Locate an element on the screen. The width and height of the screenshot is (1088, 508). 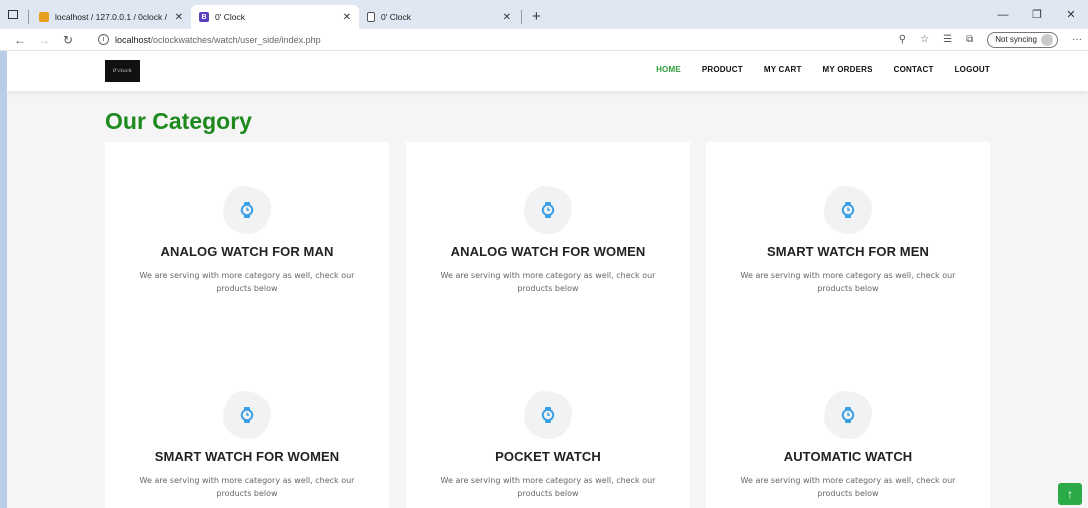
tab-actions-icon is located at coordinates (13, 14).